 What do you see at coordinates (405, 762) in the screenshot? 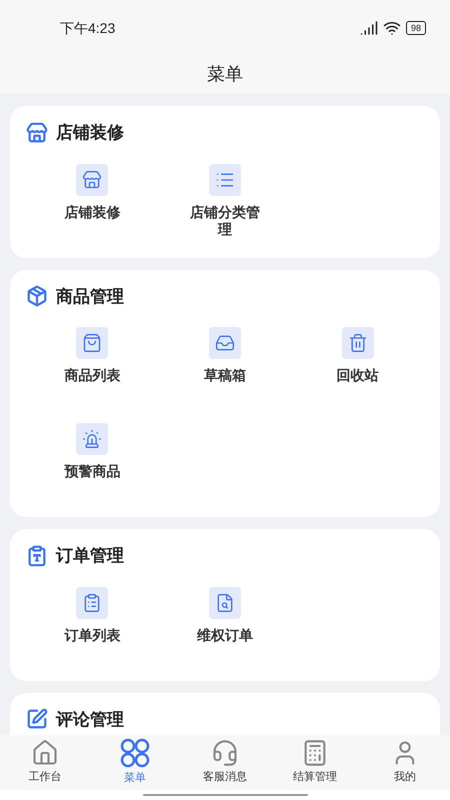
I see `tab-item: 我的` at bounding box center [405, 762].